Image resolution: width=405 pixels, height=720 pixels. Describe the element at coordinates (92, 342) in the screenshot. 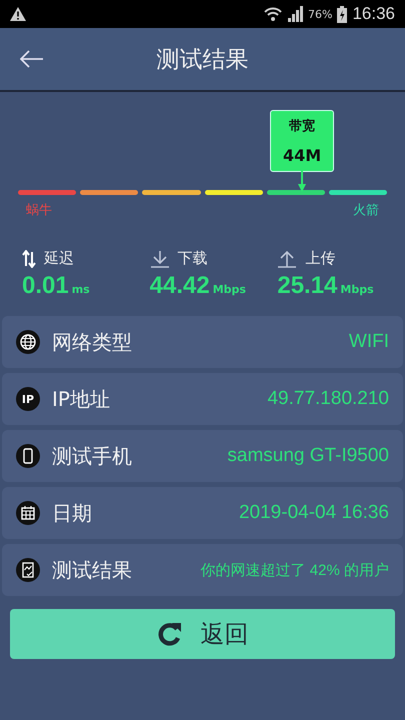

I see `info-label: 网络类型` at that location.